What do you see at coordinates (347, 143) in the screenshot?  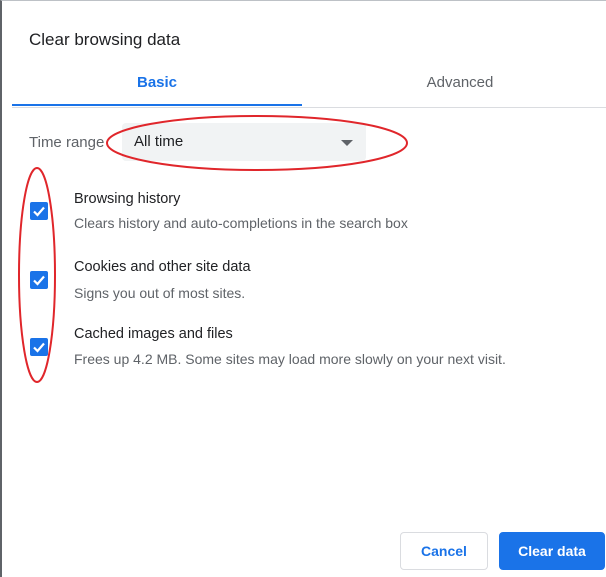 I see `dropdown-arrow-icon` at bounding box center [347, 143].